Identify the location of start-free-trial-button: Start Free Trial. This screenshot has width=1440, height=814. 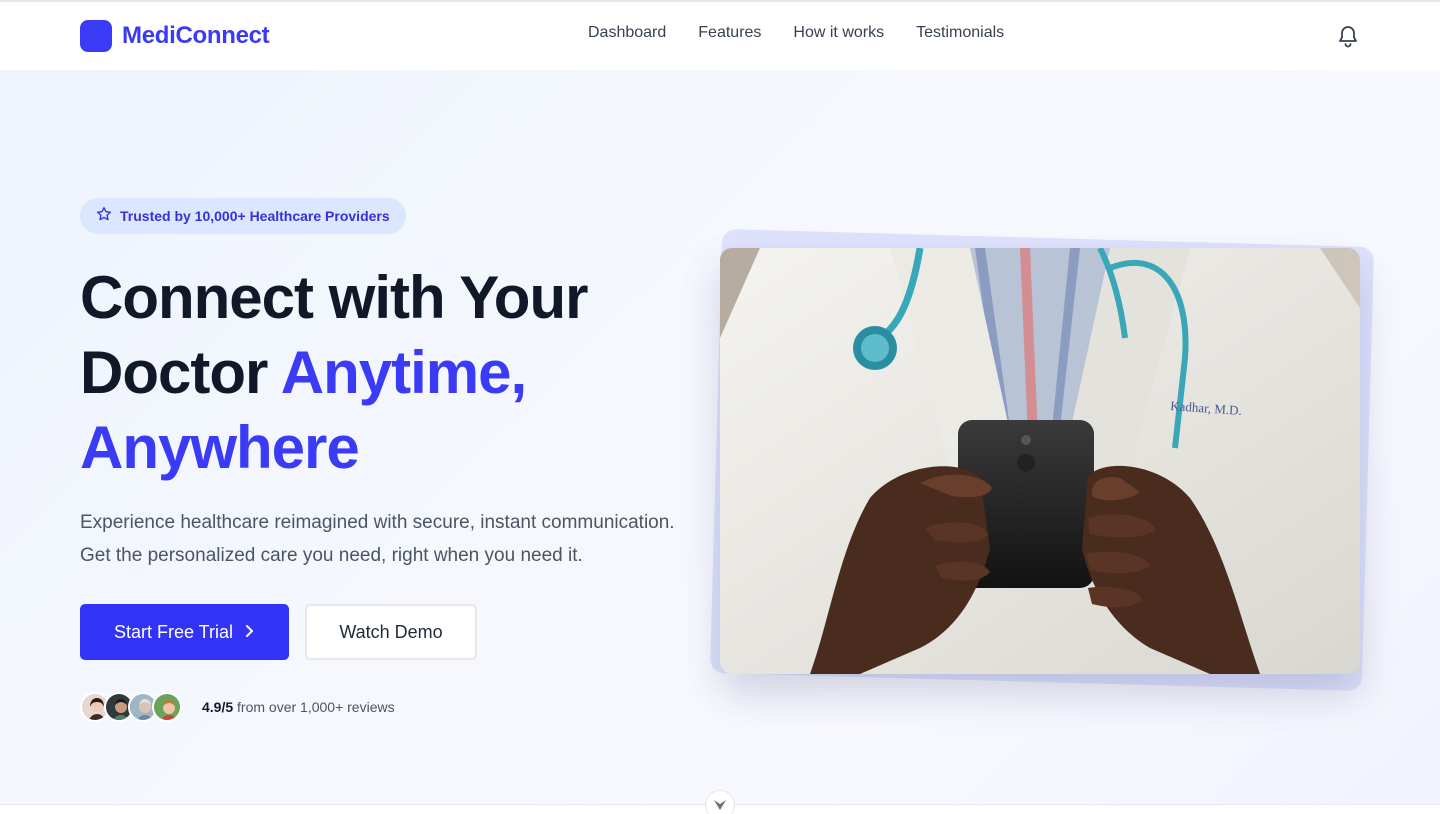
(184, 632).